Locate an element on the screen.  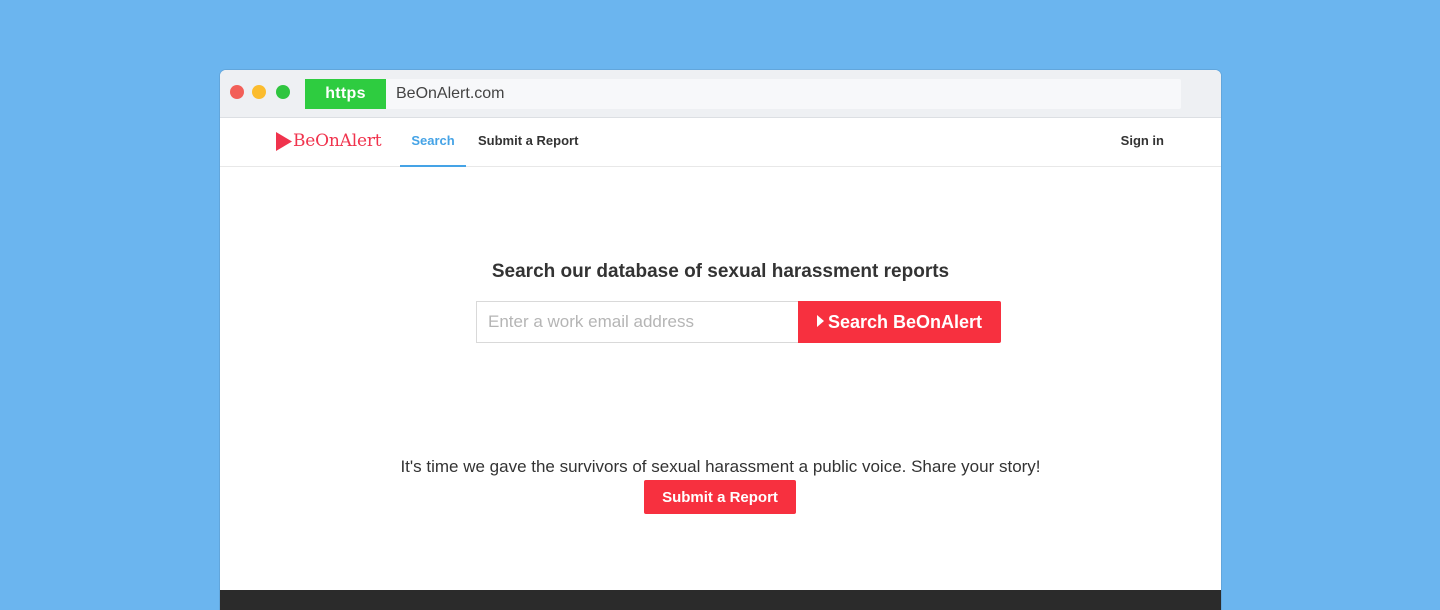
sign-in-link: Sign in is located at coordinates (1142, 142).